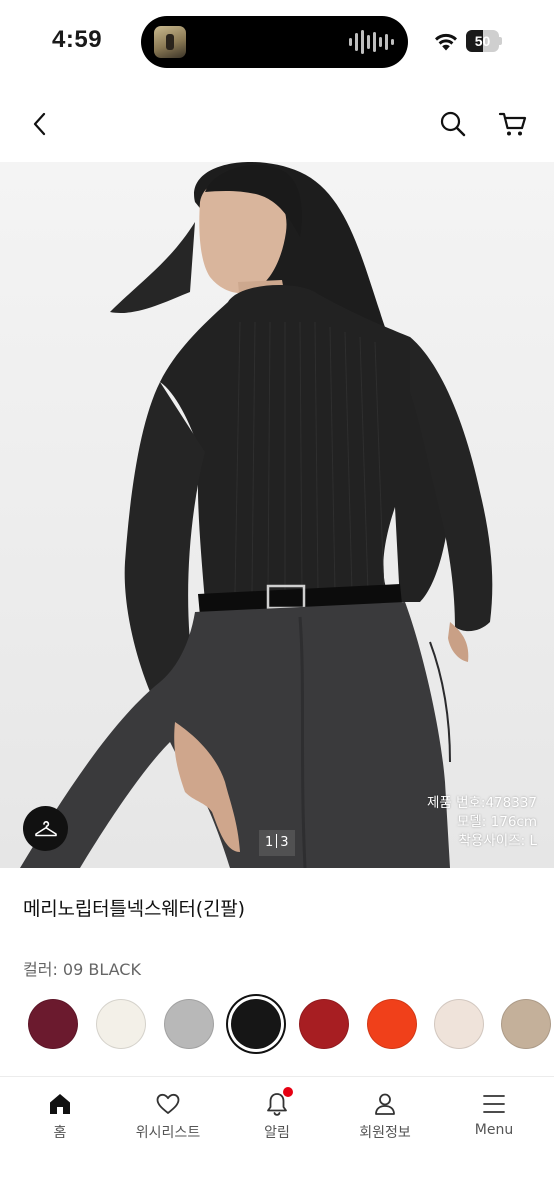 The image size is (554, 1200). I want to click on hanger-icon, so click(45, 828).